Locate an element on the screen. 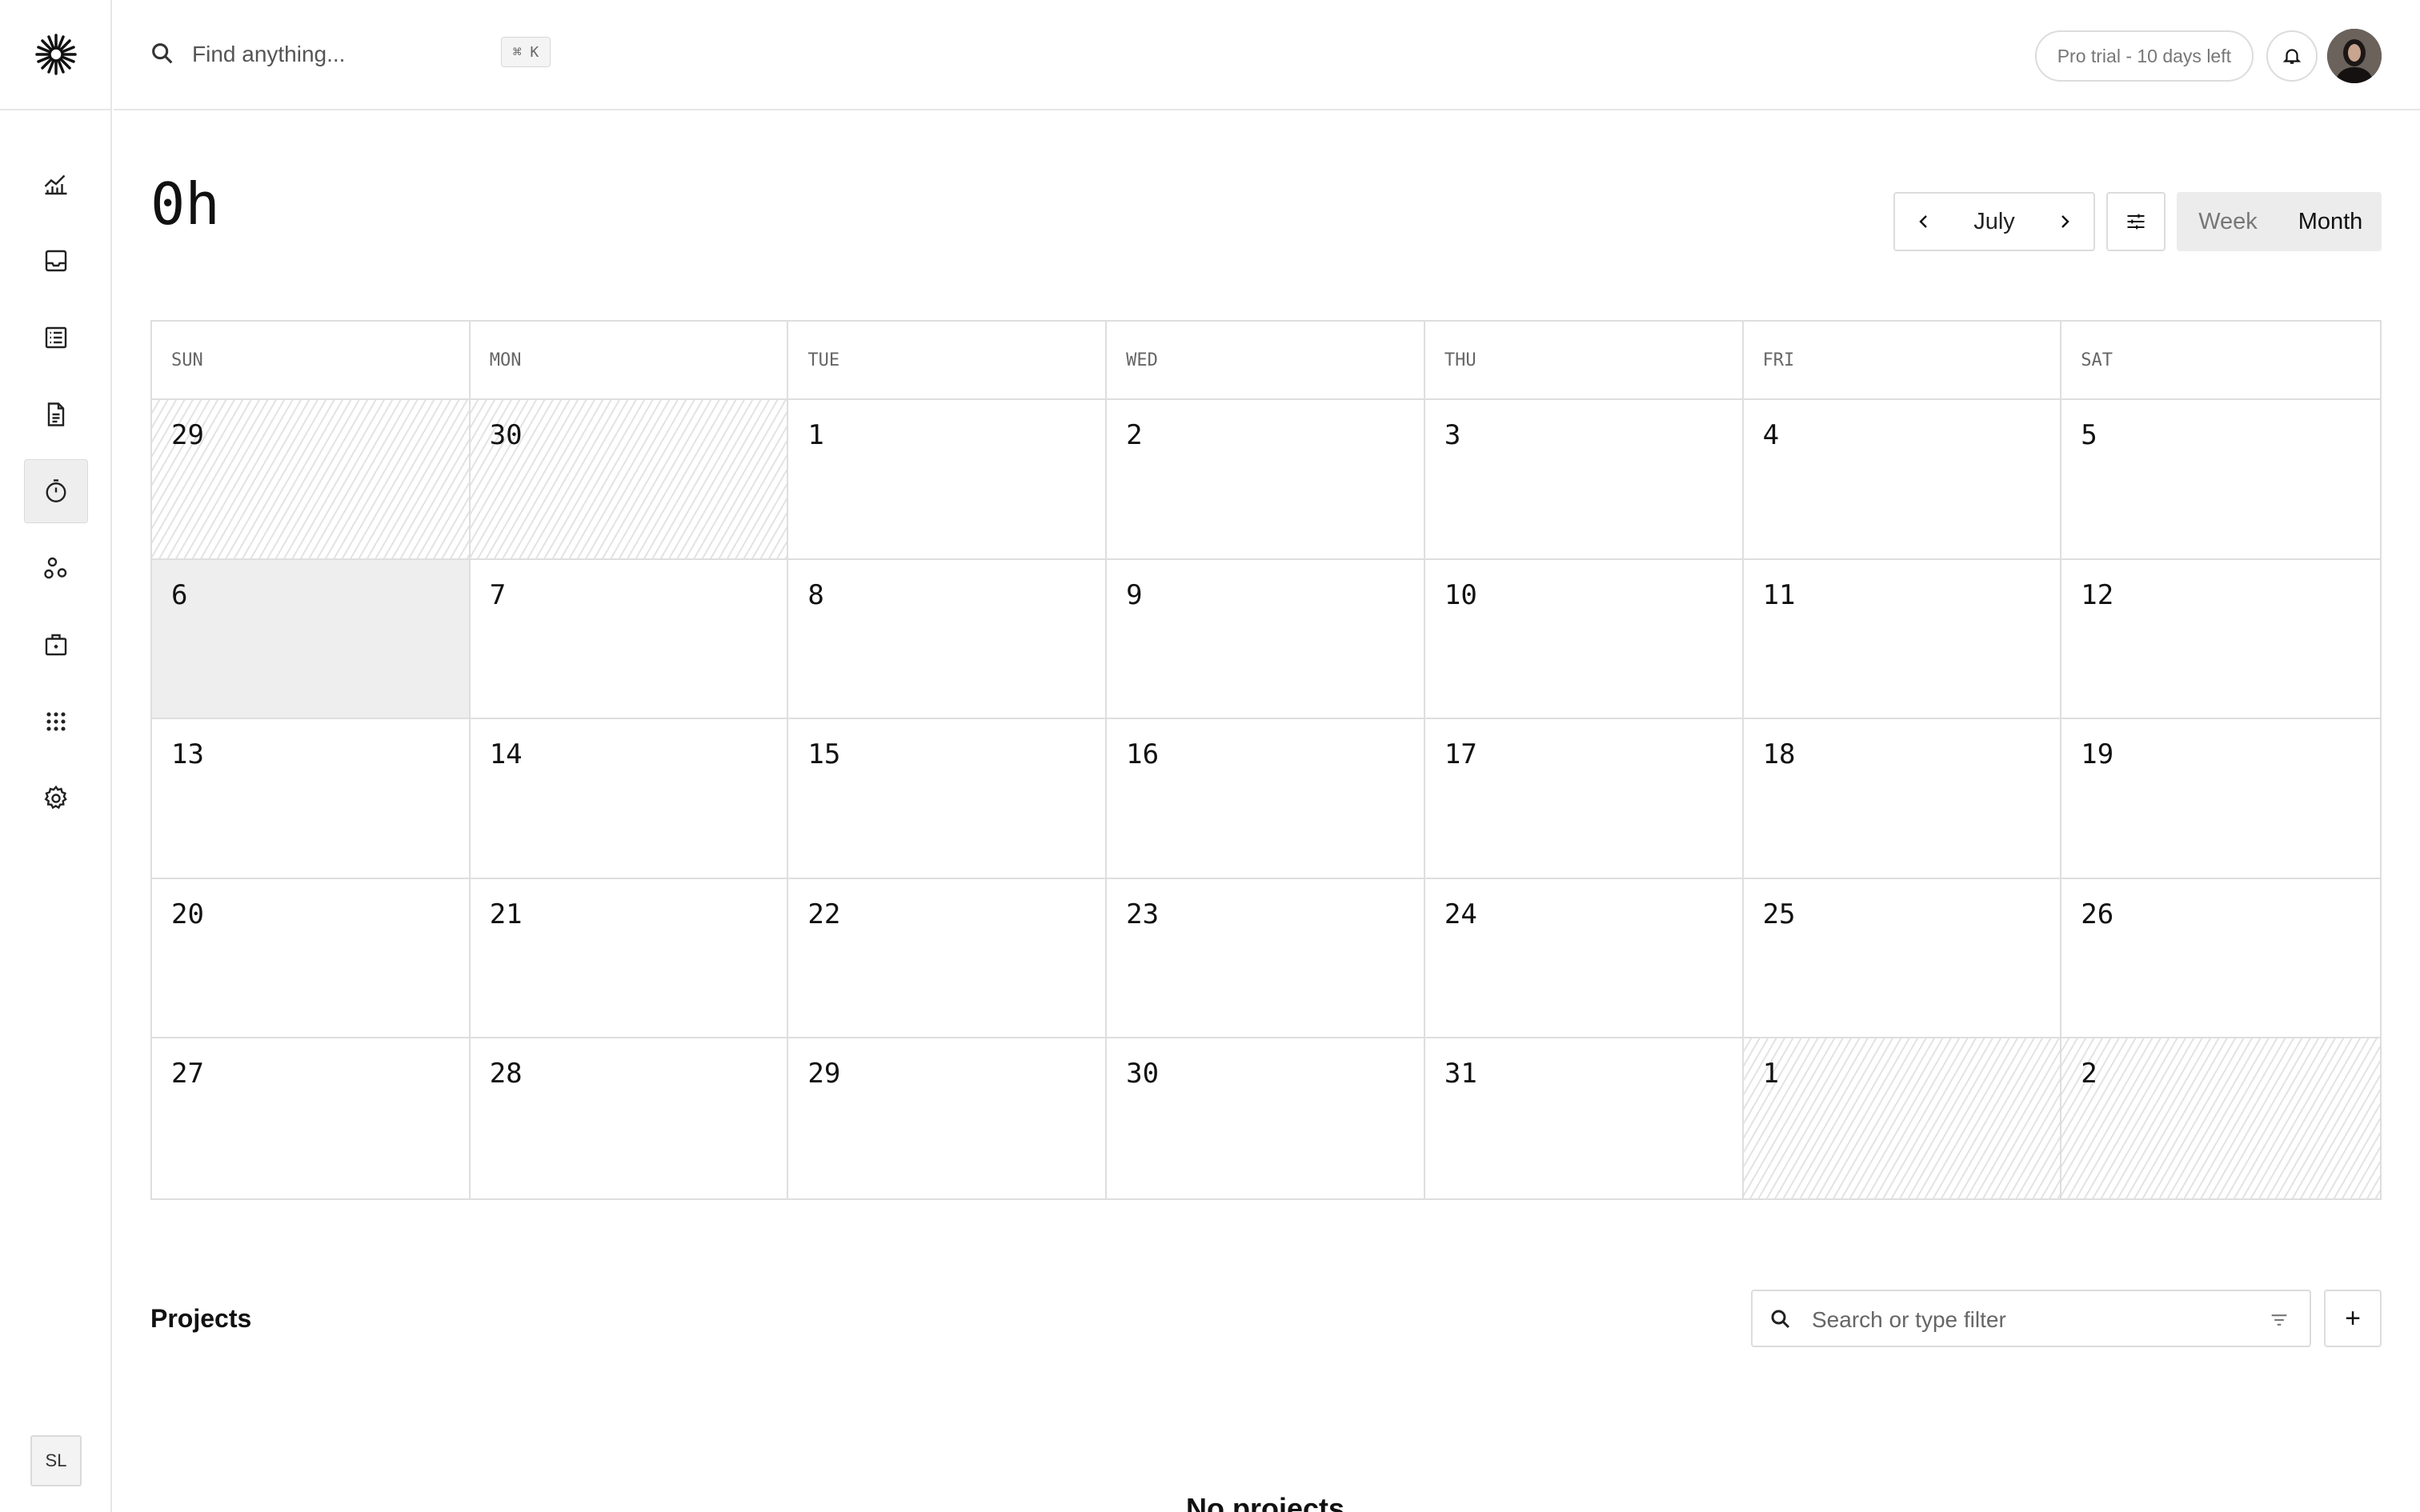  user-avatar is located at coordinates (2354, 56).